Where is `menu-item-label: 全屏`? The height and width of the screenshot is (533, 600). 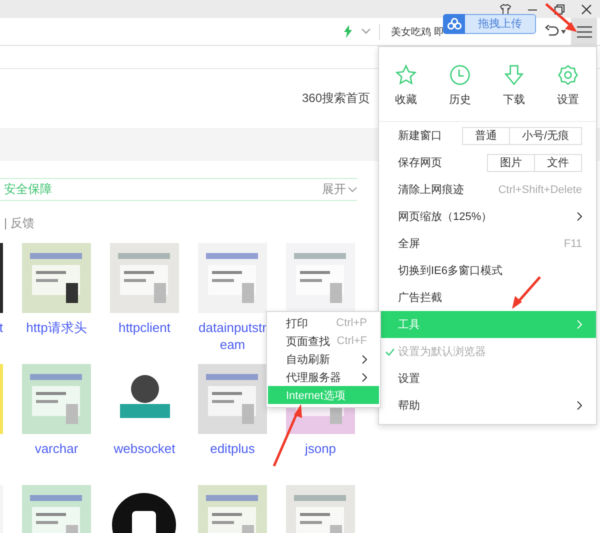
menu-item-label: 全屏 is located at coordinates (409, 244).